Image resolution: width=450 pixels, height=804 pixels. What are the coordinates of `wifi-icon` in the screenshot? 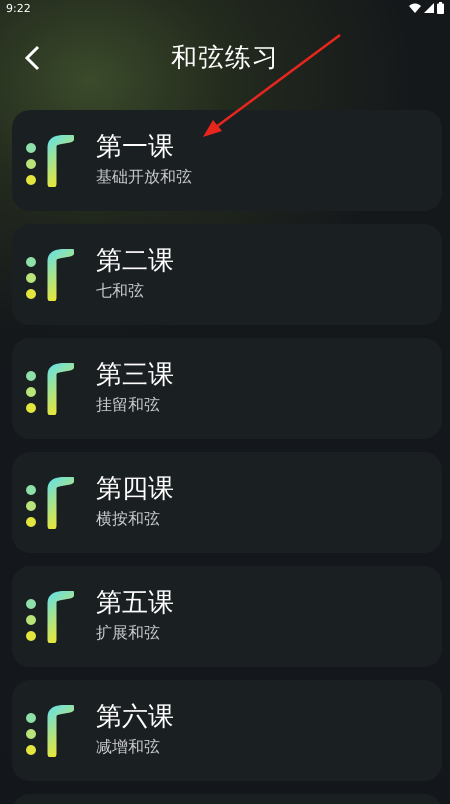 It's located at (415, 8).